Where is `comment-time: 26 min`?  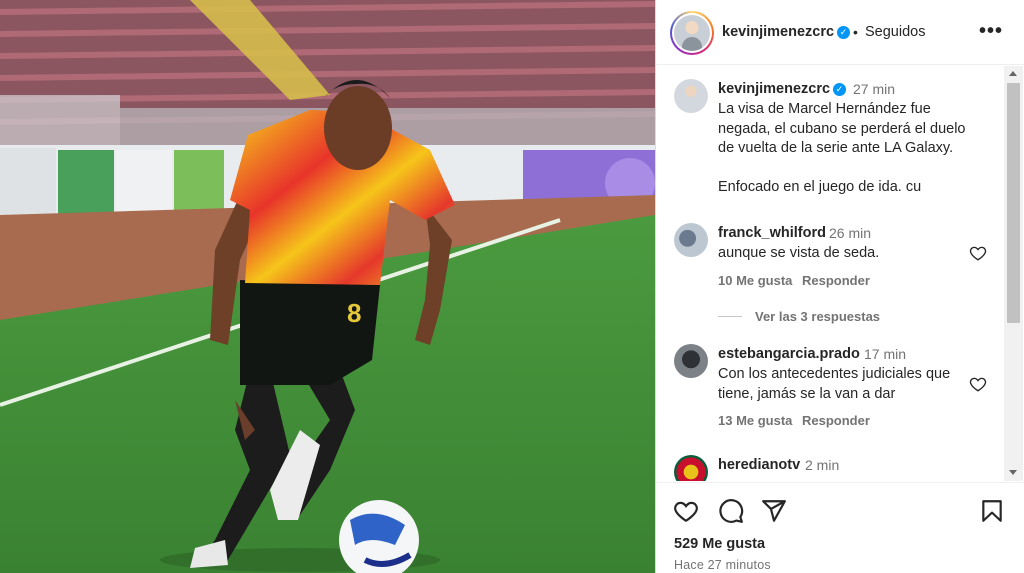 comment-time: 26 min is located at coordinates (850, 233).